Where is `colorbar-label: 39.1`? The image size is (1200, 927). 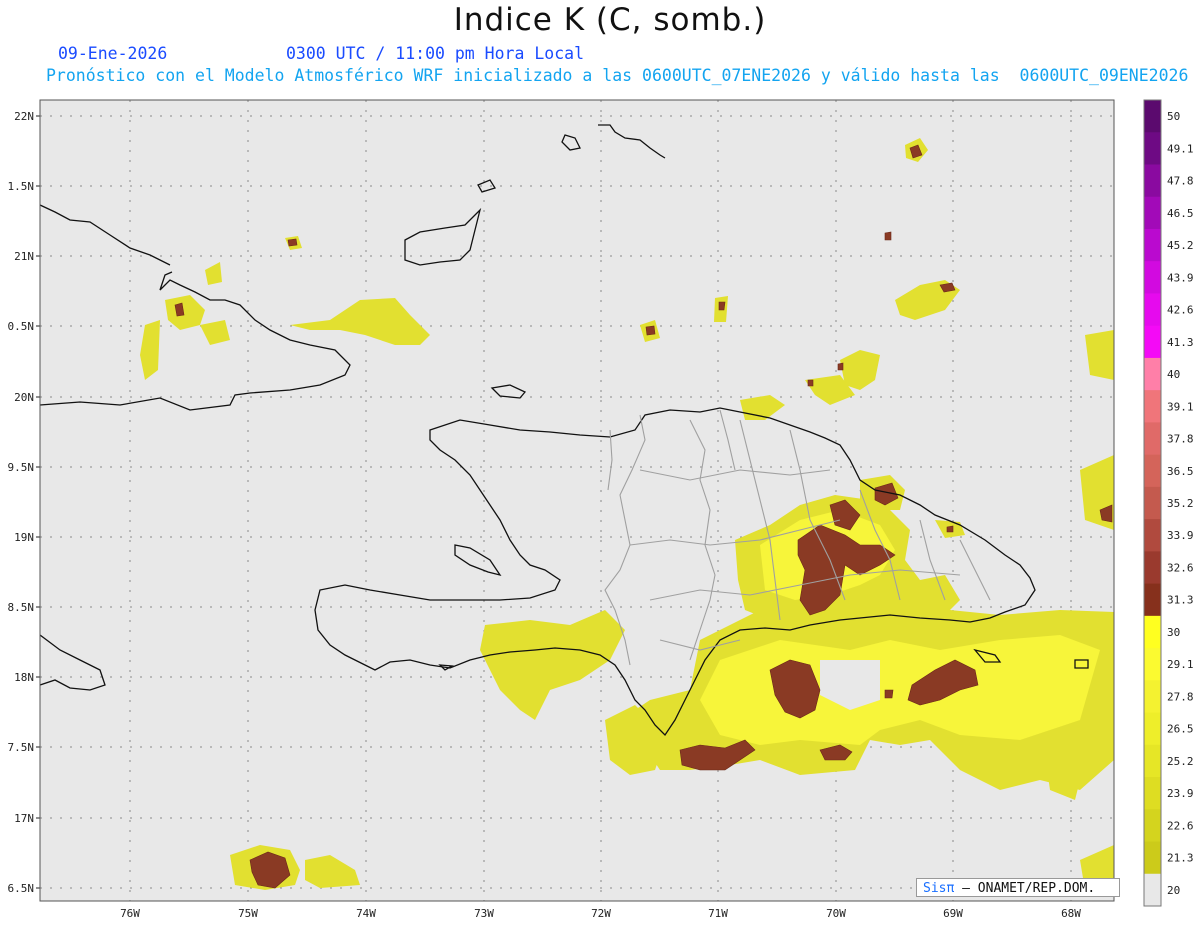 colorbar-label: 39.1 is located at coordinates (1180, 406).